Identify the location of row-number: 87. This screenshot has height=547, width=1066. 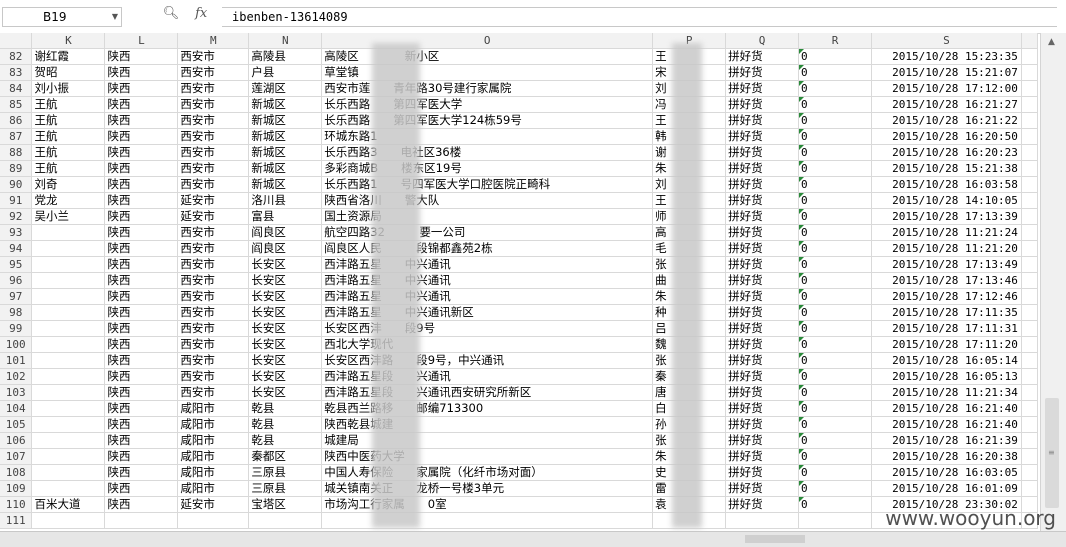
(16, 136).